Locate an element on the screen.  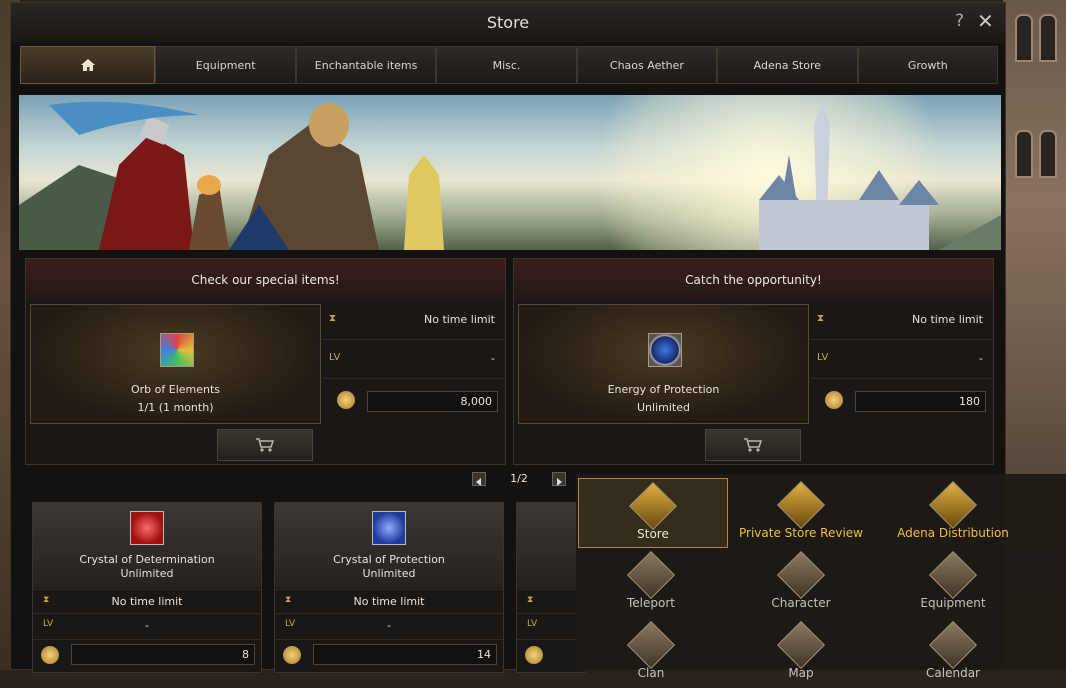
menu-adena-distribution: Adena Distribution is located at coordinates (953, 513).